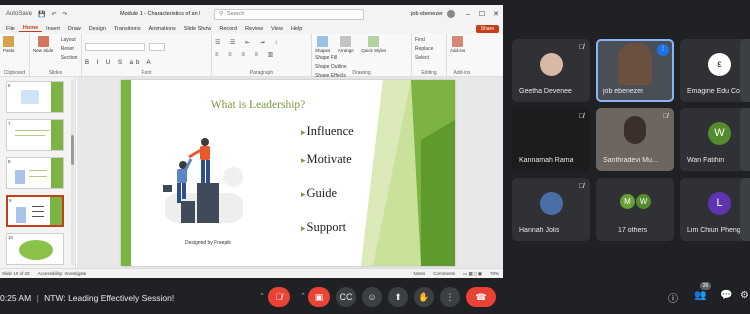  Describe the element at coordinates (35, 249) in the screenshot. I see `slide-thumbnail: 10` at that location.